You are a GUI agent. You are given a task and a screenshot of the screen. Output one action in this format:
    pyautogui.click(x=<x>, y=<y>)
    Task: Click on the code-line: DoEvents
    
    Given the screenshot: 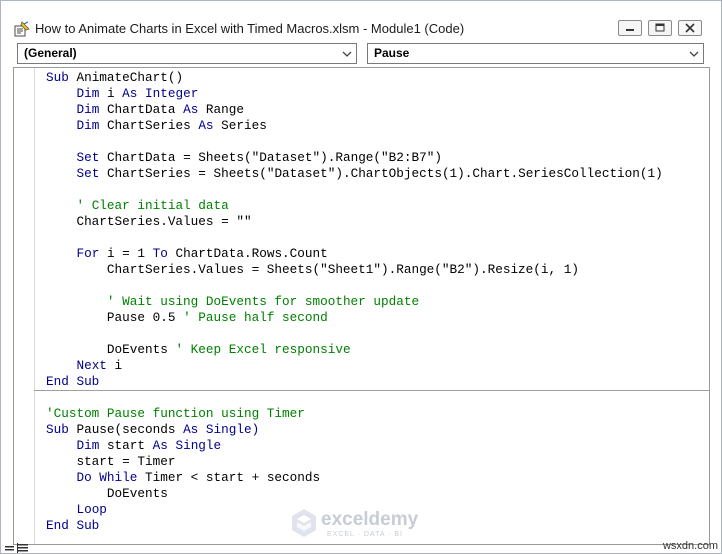 What is the action you would take?
    pyautogui.click(x=354, y=494)
    